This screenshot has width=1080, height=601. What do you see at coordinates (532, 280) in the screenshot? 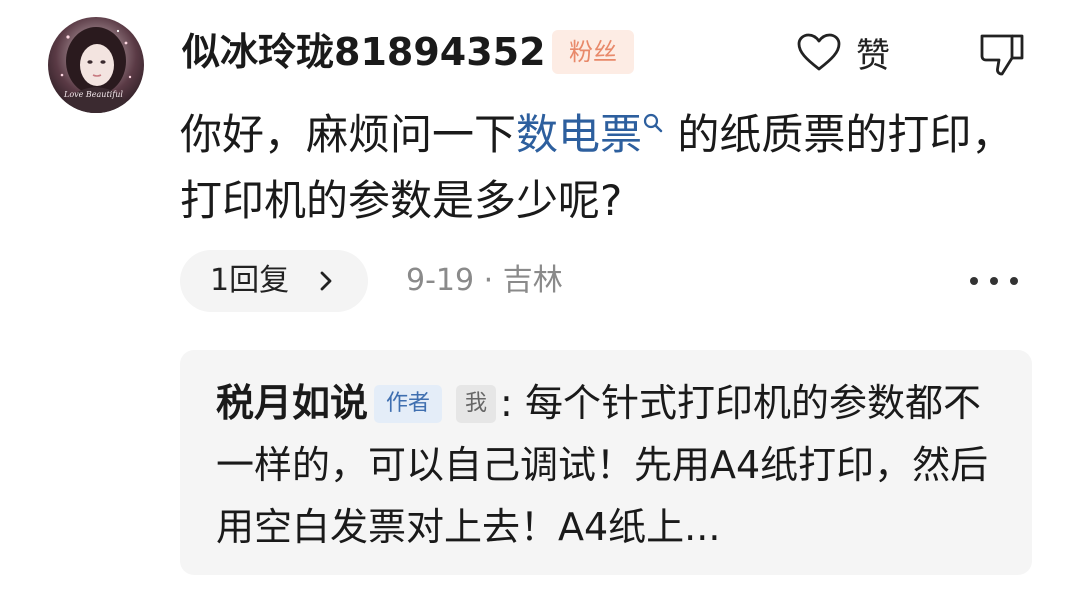
I see `comment-location: 吉林` at bounding box center [532, 280].